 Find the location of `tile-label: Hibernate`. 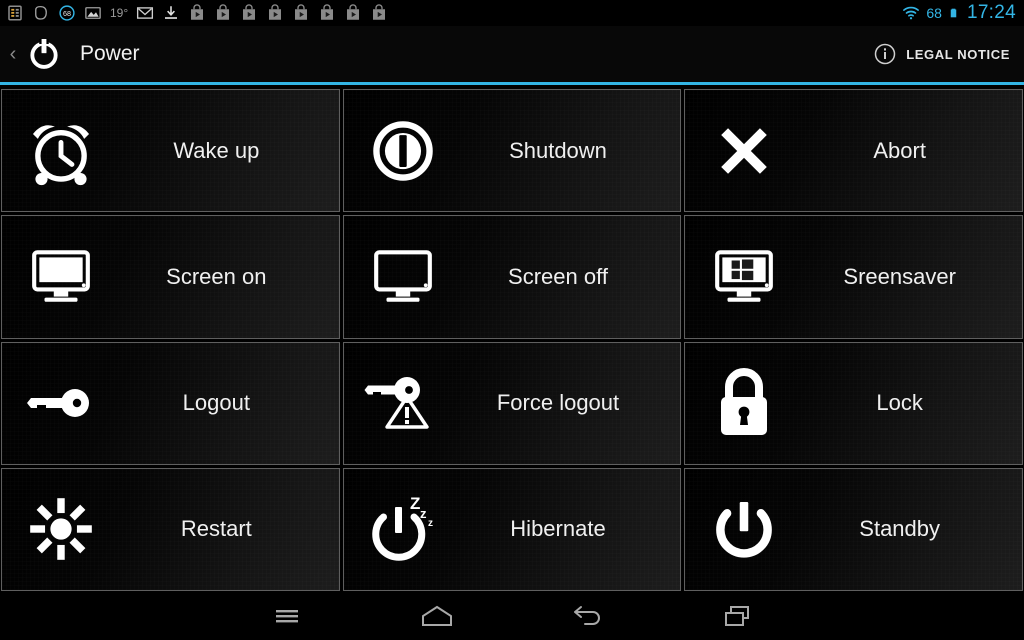

tile-label: Hibernate is located at coordinates (558, 529).